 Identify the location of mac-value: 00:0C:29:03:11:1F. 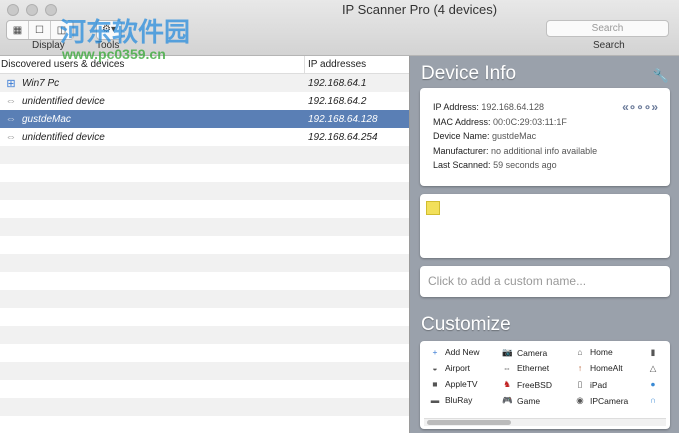
(530, 121).